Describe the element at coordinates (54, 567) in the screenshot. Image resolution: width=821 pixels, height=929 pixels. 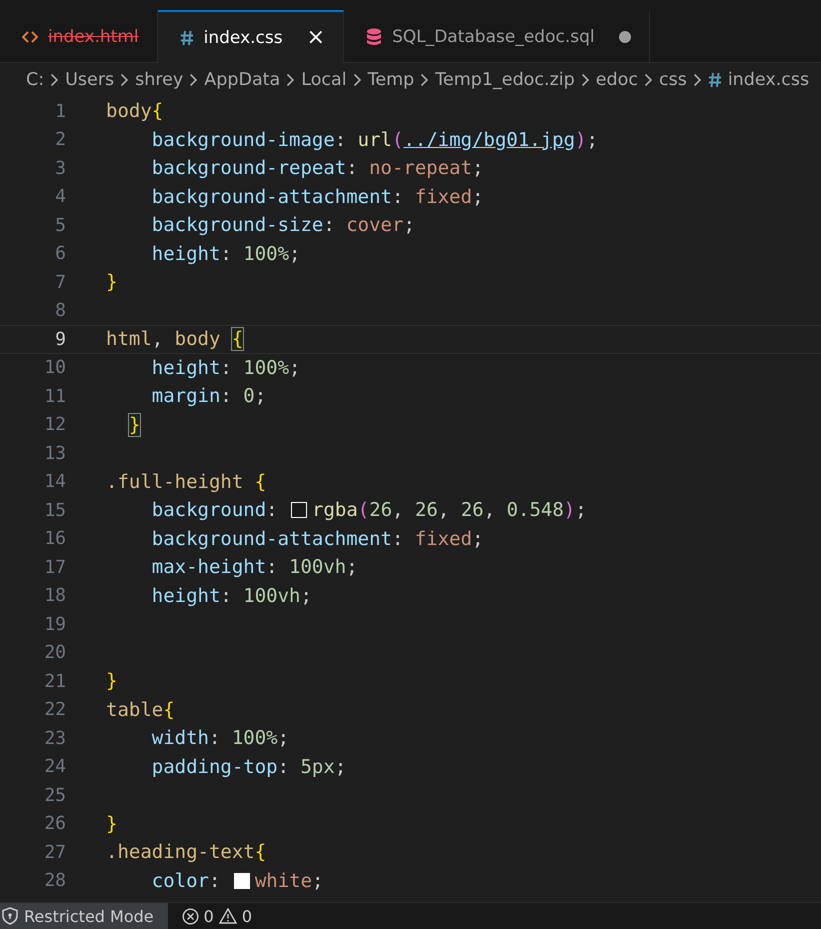
I see `line-number: 17` at that location.